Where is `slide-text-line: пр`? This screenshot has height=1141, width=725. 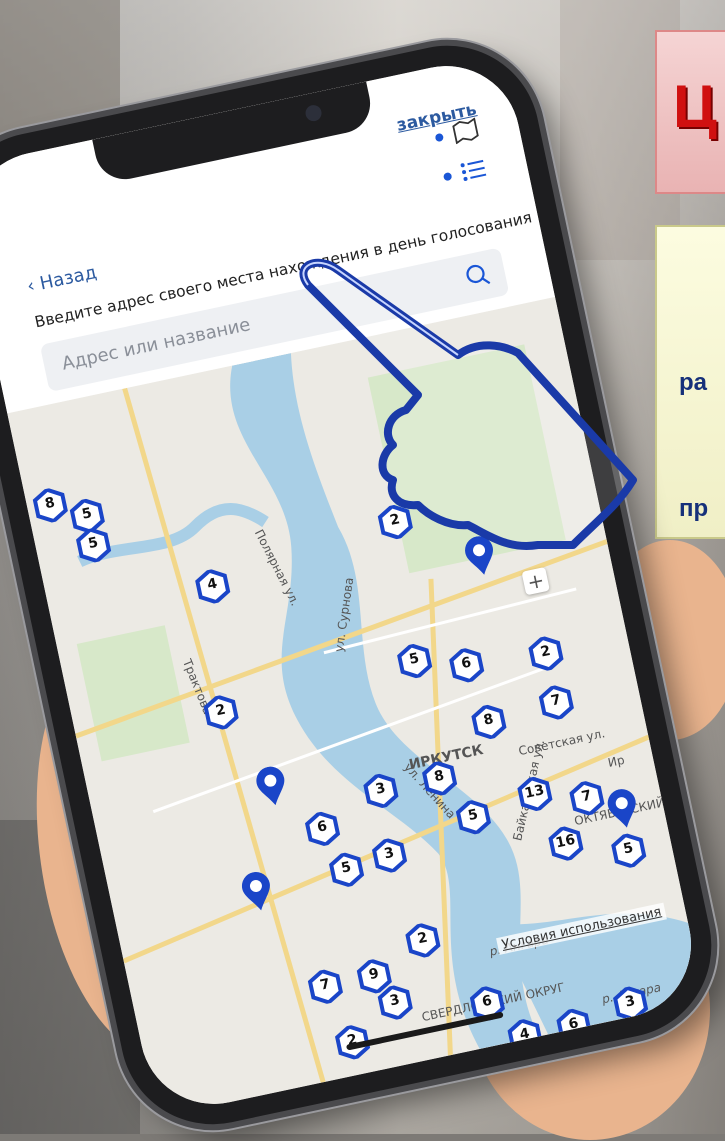
slide-text-line: пр is located at coordinates (694, 508).